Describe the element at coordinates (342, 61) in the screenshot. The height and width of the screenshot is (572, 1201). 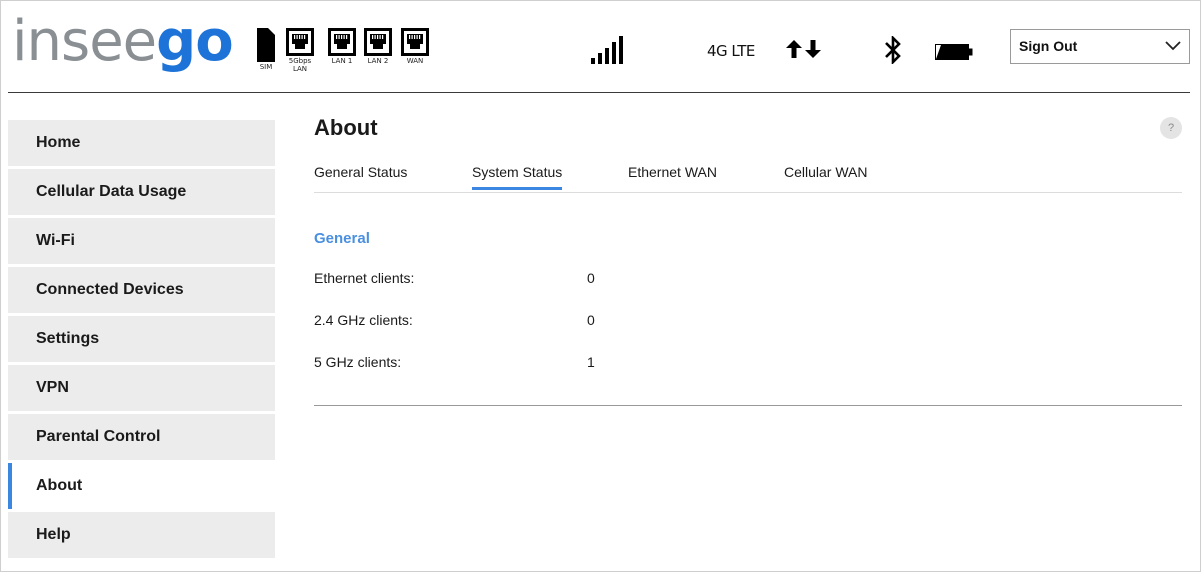
I see `port-lan1-label: LAN 1` at that location.